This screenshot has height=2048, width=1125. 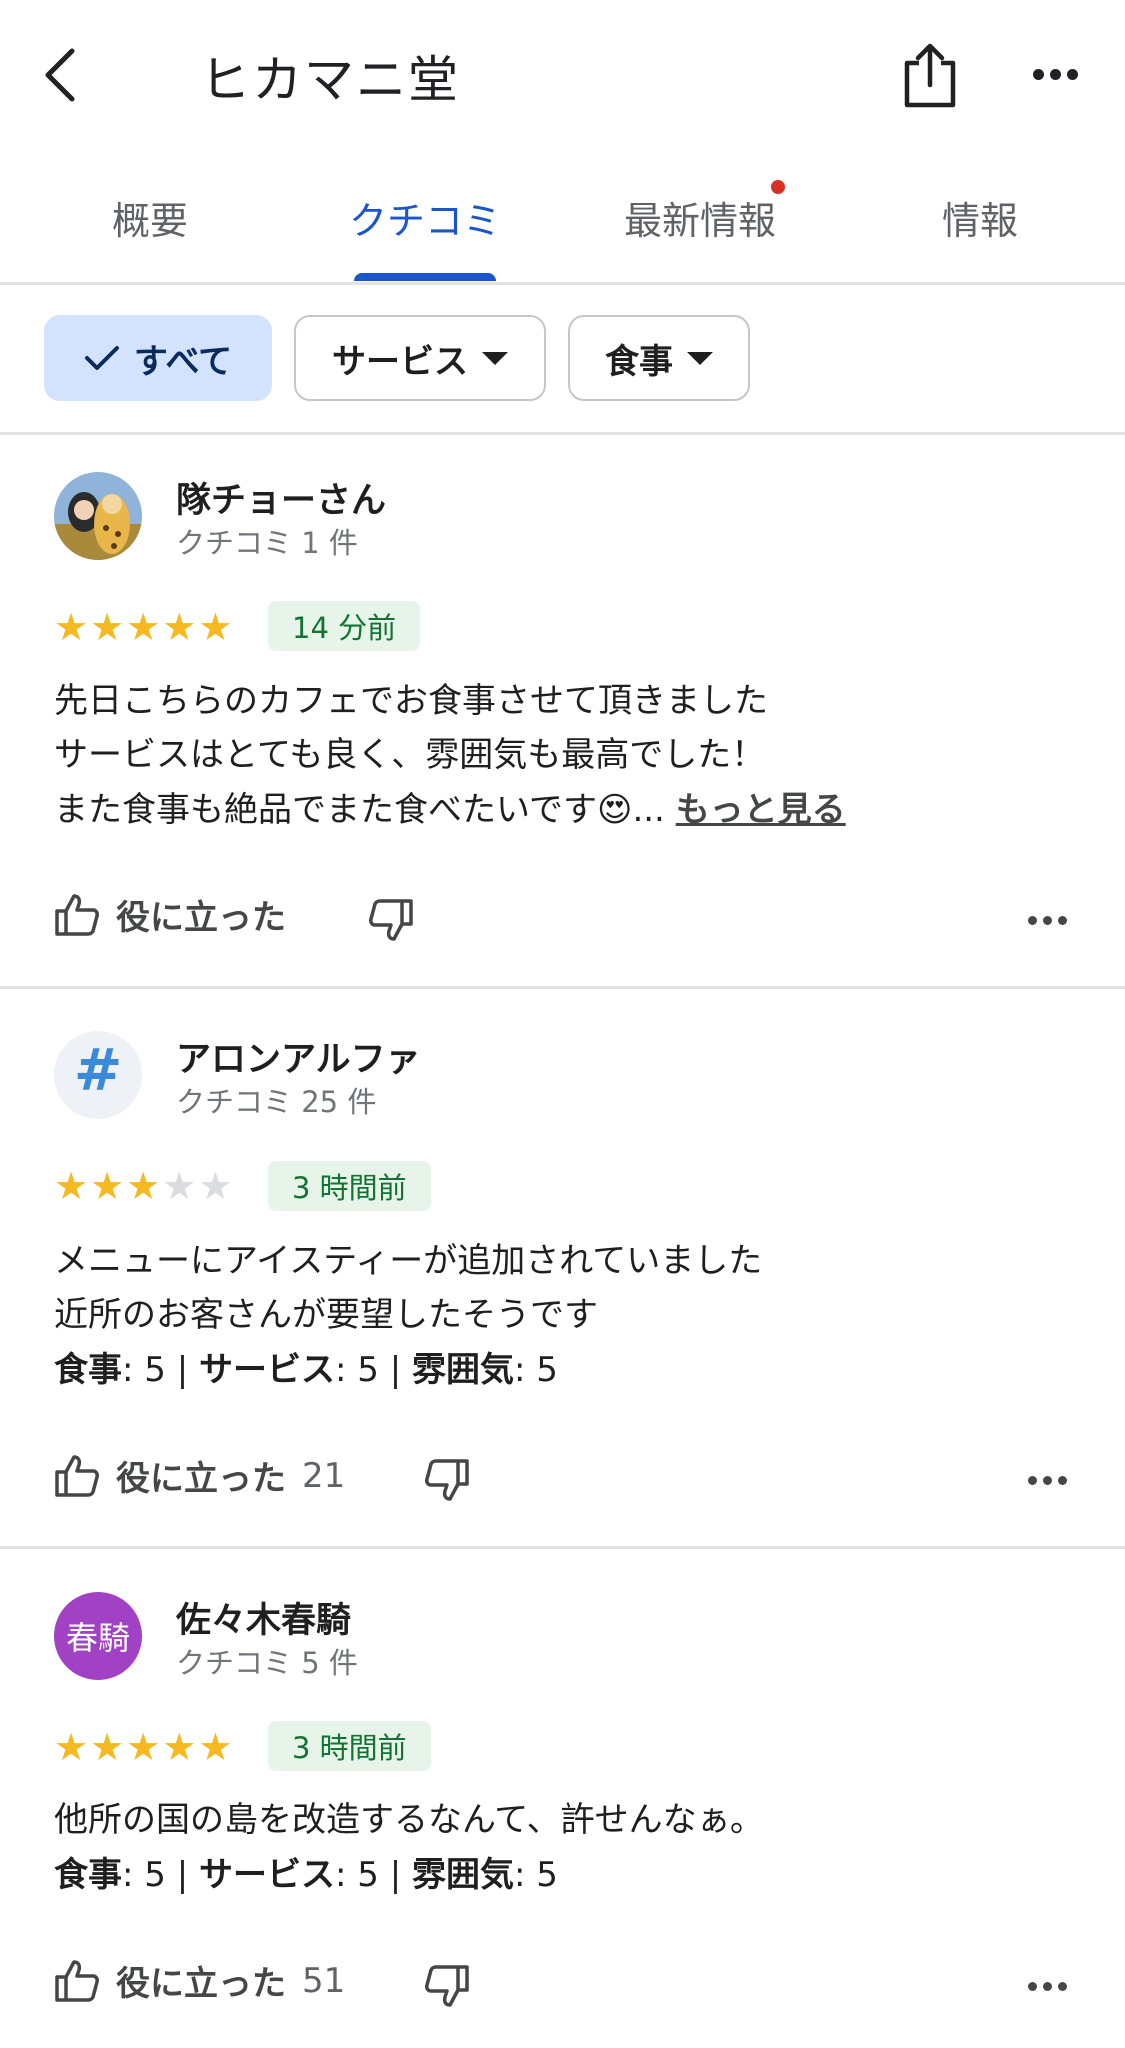 What do you see at coordinates (326, 1315) in the screenshot?
I see `review-text-line: 近所のお客さんが要望したそうです` at bounding box center [326, 1315].